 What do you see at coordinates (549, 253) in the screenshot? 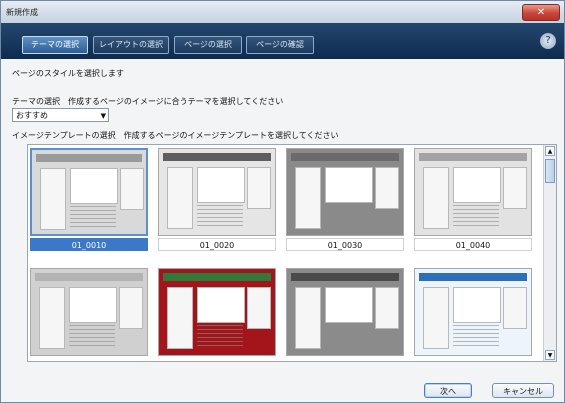
I see `vertical-scrollbar: ▲ ▼` at bounding box center [549, 253].